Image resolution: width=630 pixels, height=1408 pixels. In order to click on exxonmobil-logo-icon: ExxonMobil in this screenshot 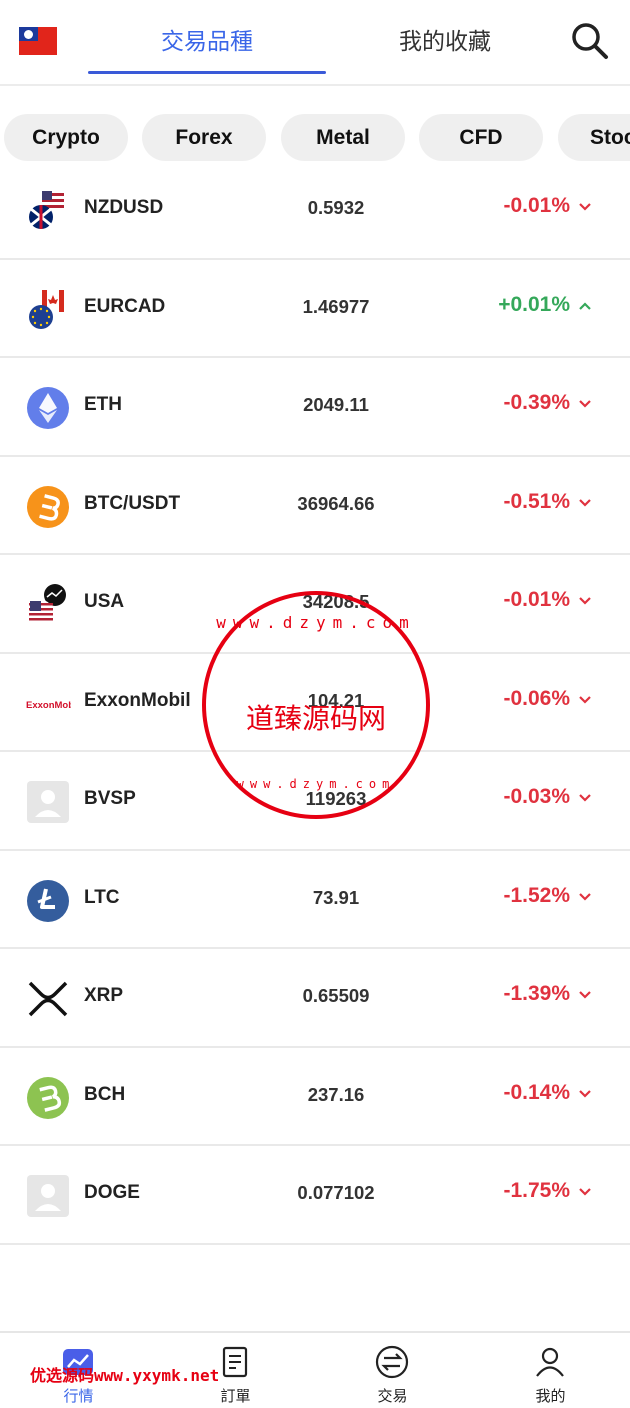, I will do `click(52, 704)`.